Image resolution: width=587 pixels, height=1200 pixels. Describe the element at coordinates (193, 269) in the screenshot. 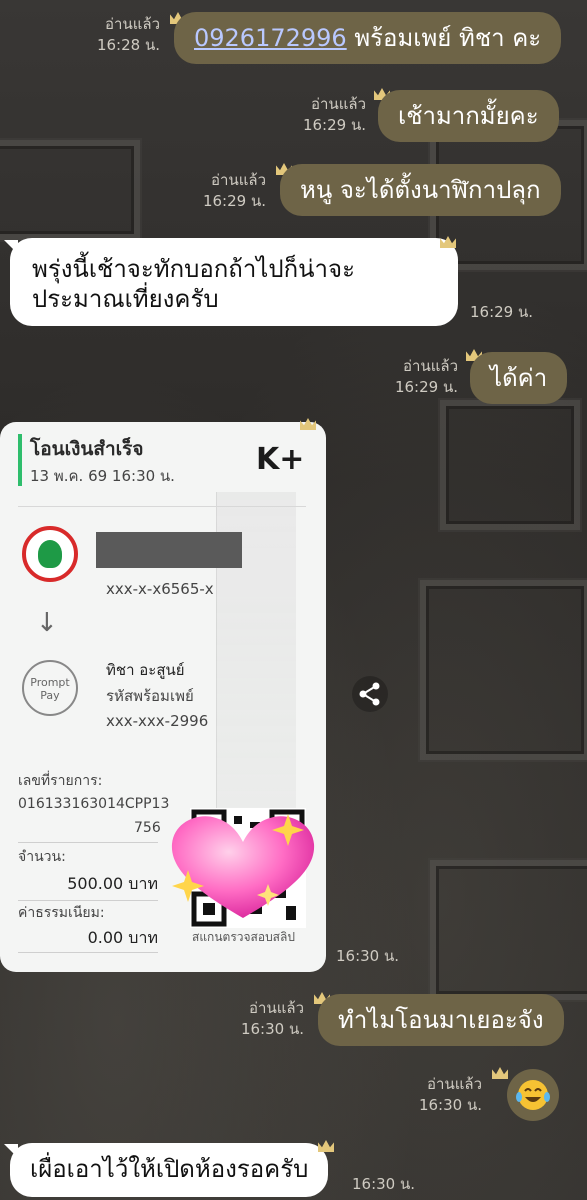

I see `message-text: พรุ่งนี้เช้าจะทักบอกถ้าไปก็น่าจะ` at that location.